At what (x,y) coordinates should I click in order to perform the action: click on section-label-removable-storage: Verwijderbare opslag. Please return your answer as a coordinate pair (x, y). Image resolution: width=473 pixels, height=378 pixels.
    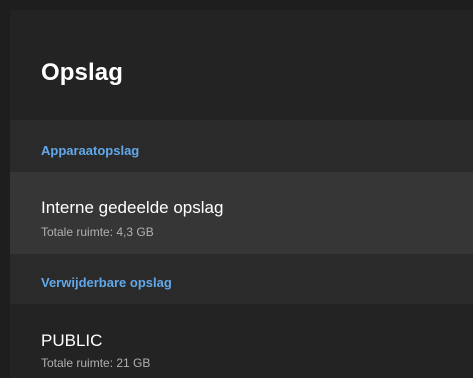
    Looking at the image, I should click on (106, 282).